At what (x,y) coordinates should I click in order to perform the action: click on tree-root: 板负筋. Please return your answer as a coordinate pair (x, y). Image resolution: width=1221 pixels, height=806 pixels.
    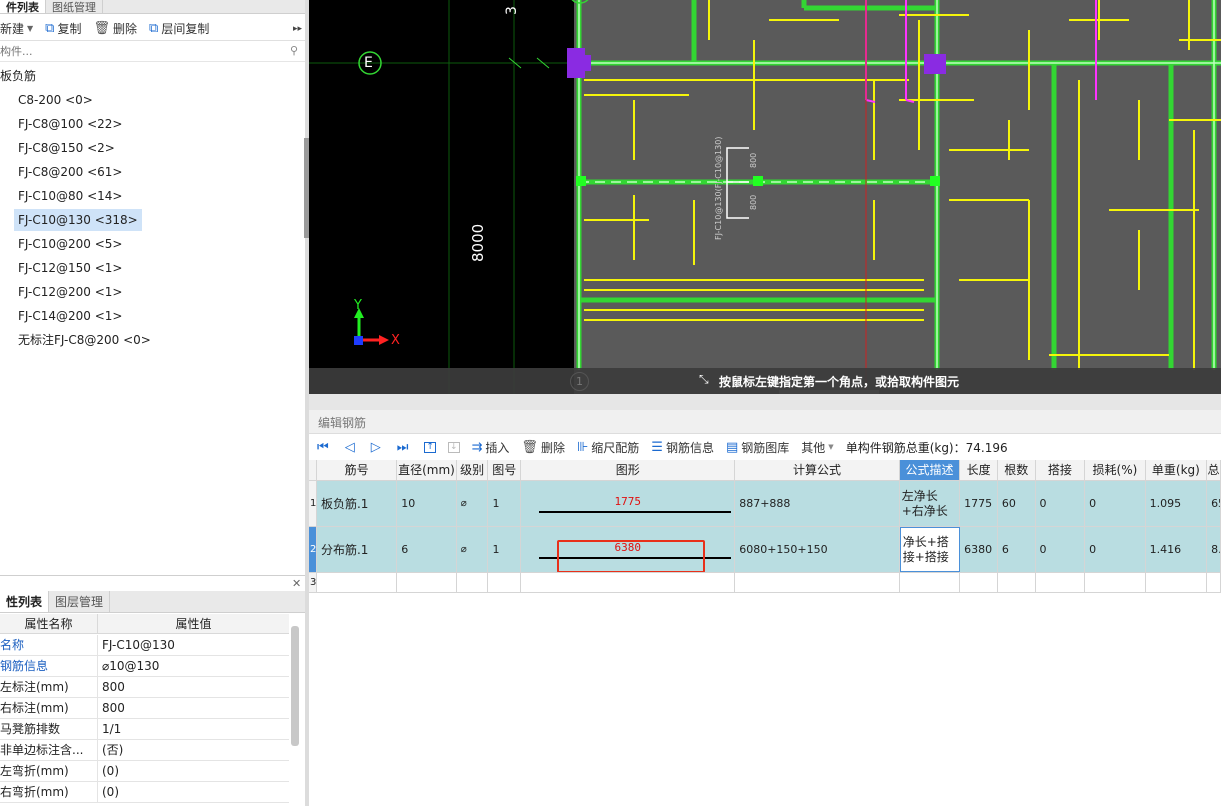
    Looking at the image, I should click on (18, 76).